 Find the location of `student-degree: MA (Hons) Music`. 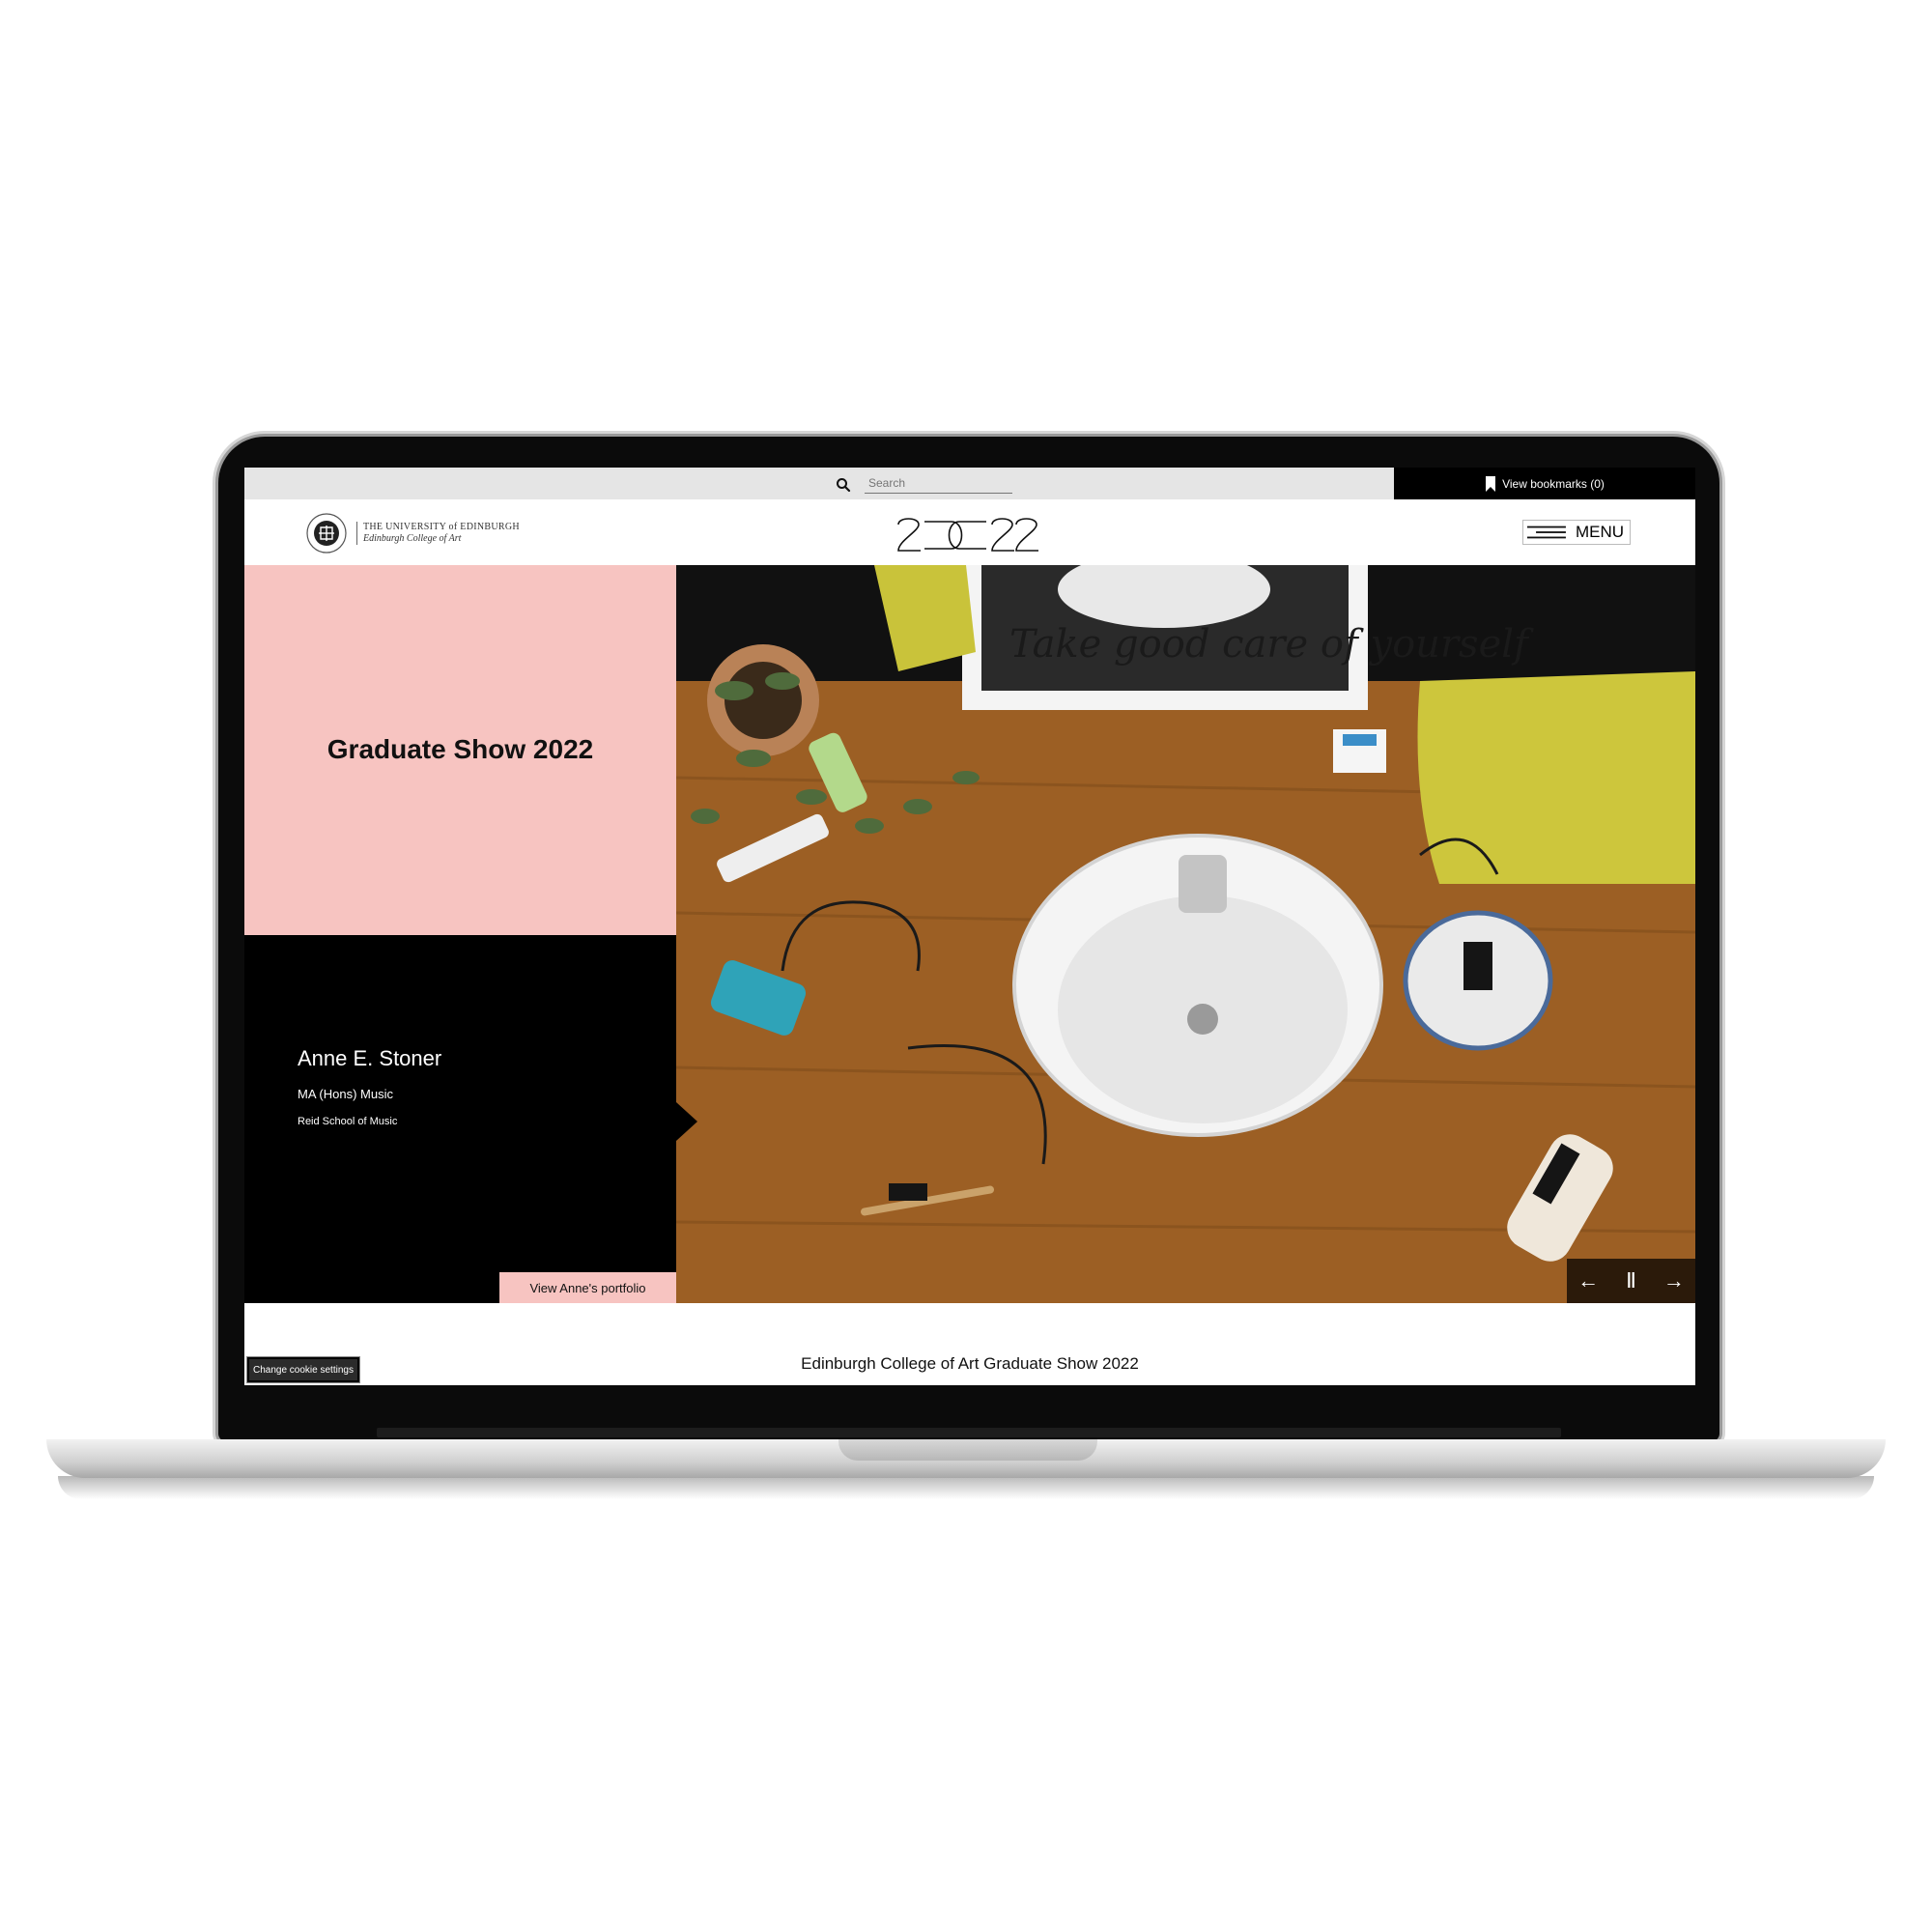

student-degree: MA (Hons) Music is located at coordinates (345, 1094).